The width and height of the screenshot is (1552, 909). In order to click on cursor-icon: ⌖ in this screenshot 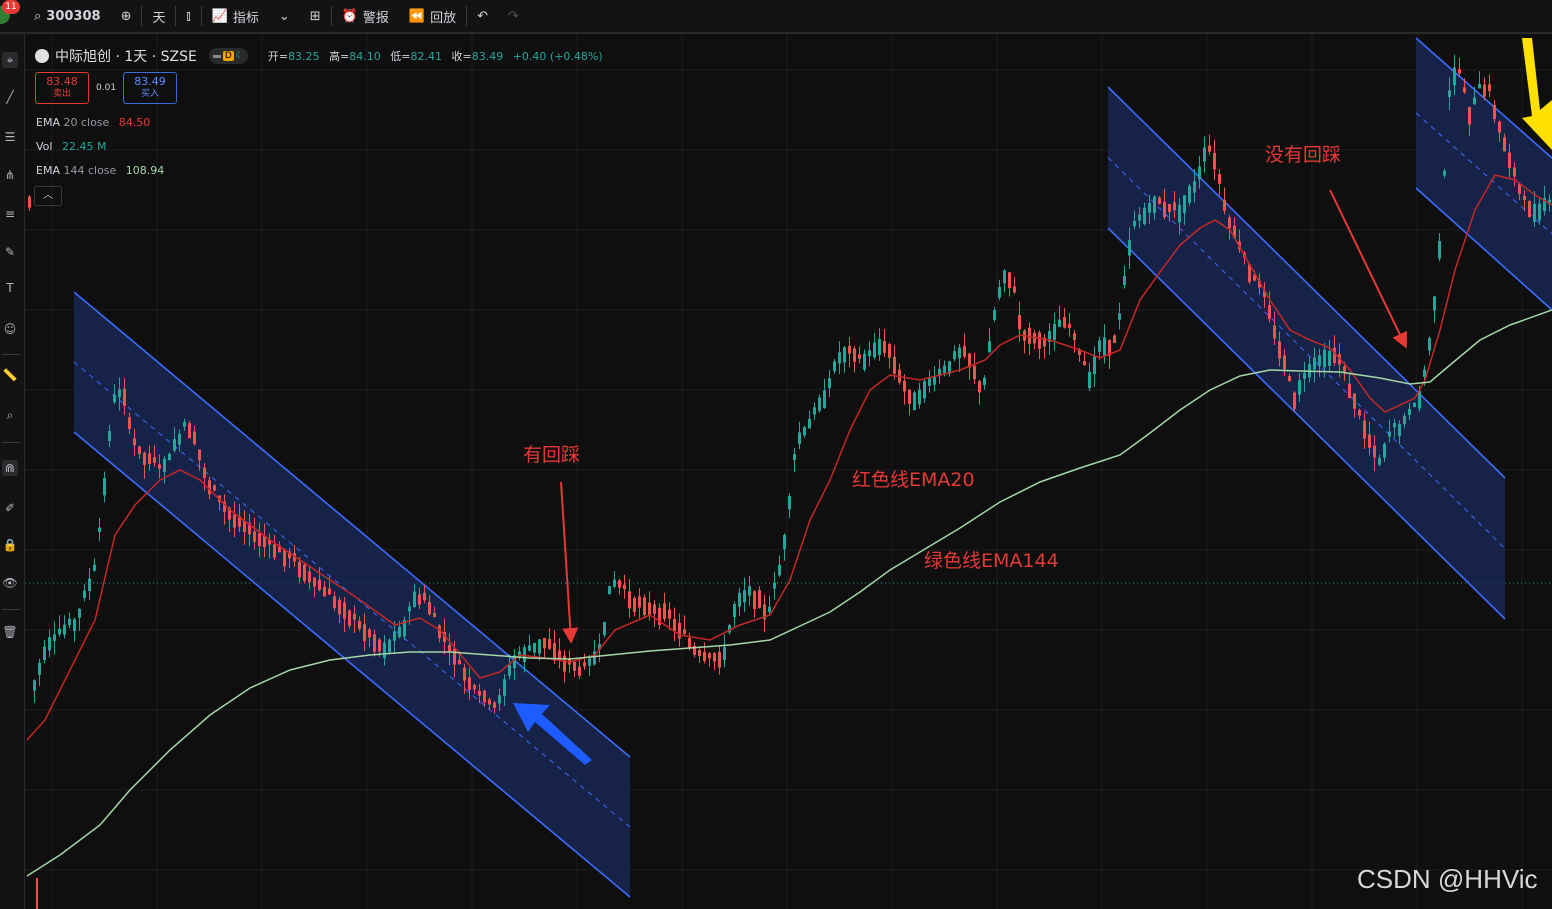, I will do `click(10, 60)`.